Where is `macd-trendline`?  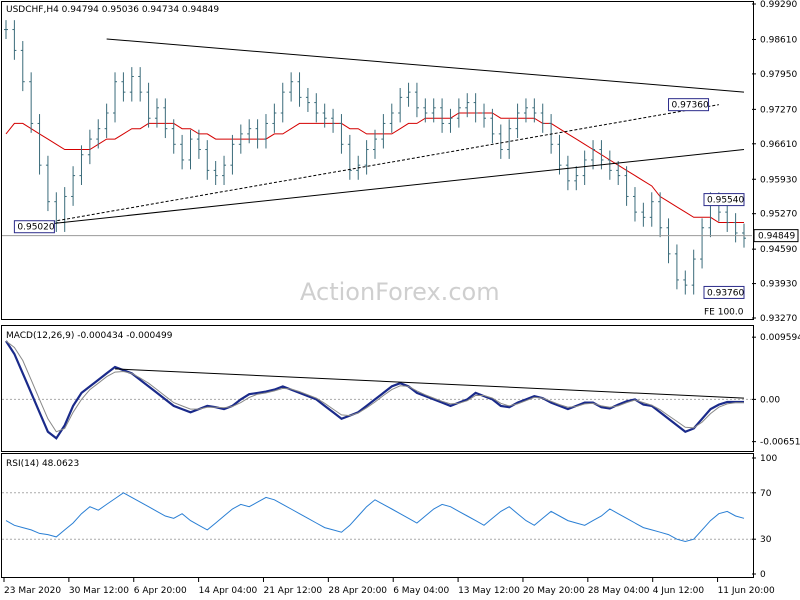 macd-trendline is located at coordinates (429, 383).